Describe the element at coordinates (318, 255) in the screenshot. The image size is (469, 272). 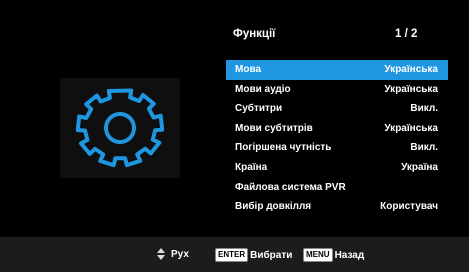
I see `menu-key: MENU` at that location.